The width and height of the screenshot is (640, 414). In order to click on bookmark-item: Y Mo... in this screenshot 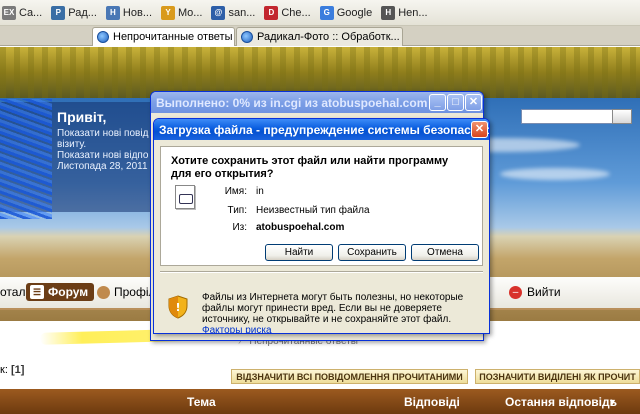, I will do `click(182, 12)`.